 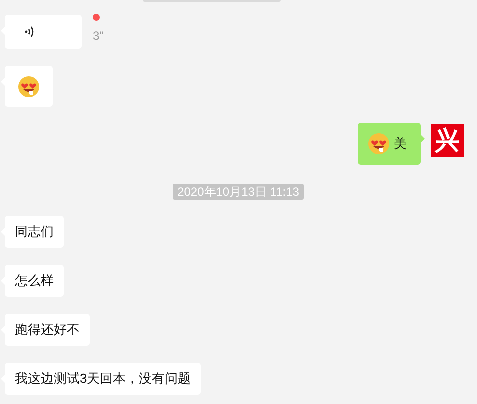 What do you see at coordinates (30, 32) in the screenshot?
I see `voice-wave-icon` at bounding box center [30, 32].